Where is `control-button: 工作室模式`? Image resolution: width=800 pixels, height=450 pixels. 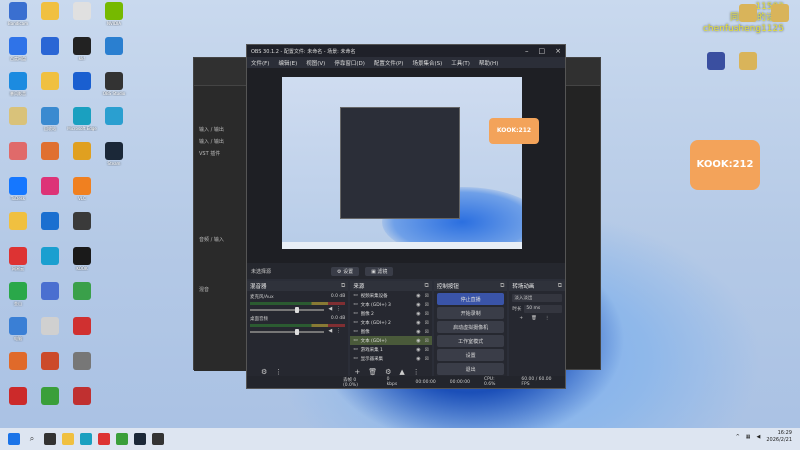 control-button: 工作室模式 is located at coordinates (470, 341).